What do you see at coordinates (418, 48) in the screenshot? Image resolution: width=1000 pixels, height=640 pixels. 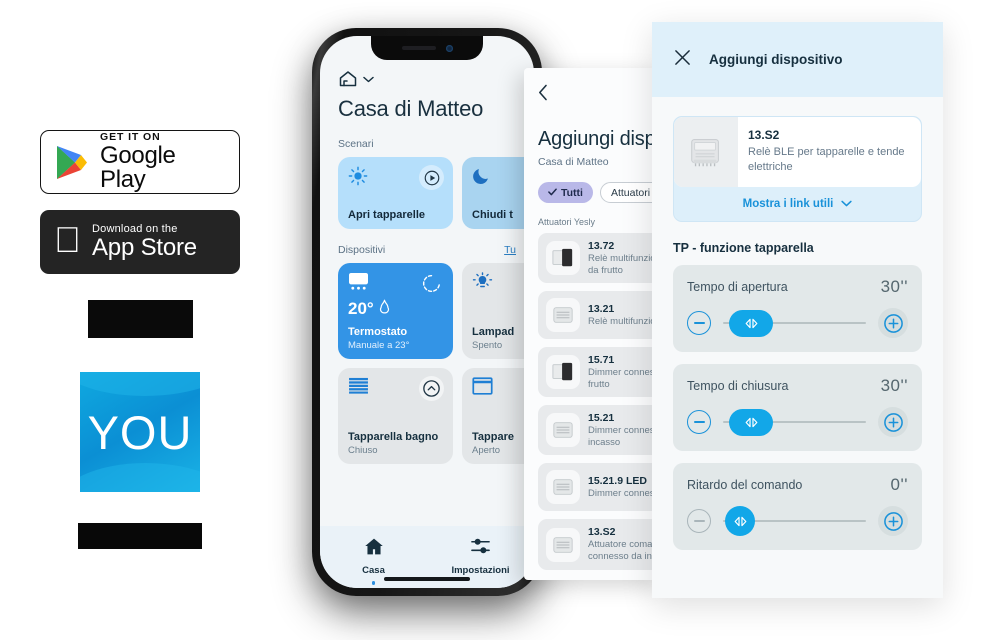 I see `earpiece-speaker-icon` at bounding box center [418, 48].